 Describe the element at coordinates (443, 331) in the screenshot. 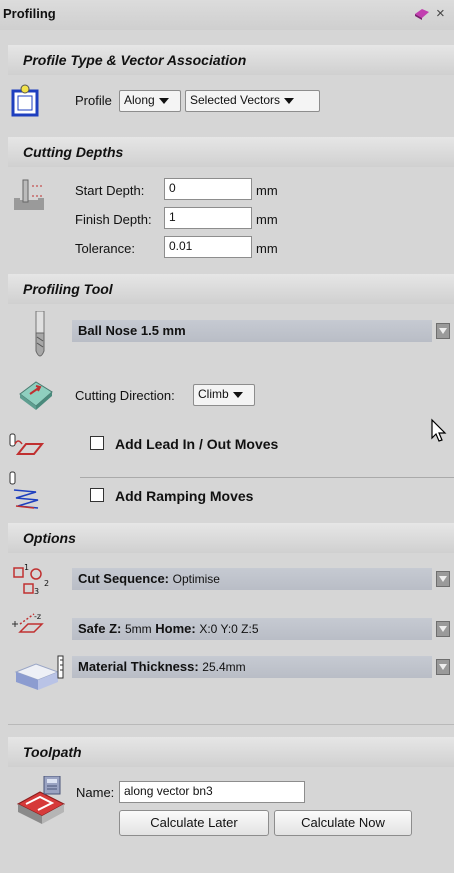

I see `tool-dropdown-button` at that location.